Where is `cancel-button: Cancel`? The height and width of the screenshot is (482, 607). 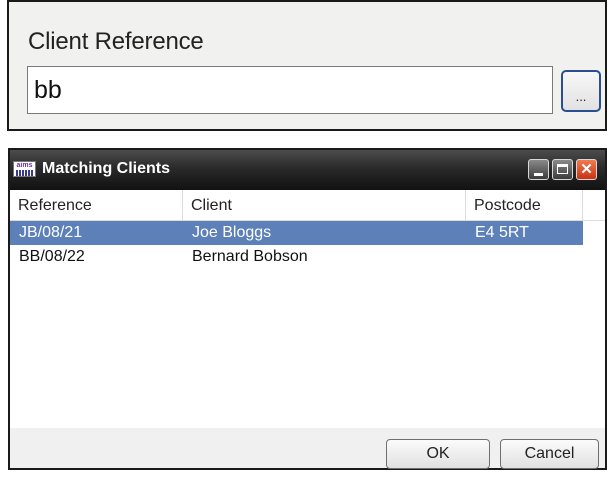 cancel-button: Cancel is located at coordinates (549, 454).